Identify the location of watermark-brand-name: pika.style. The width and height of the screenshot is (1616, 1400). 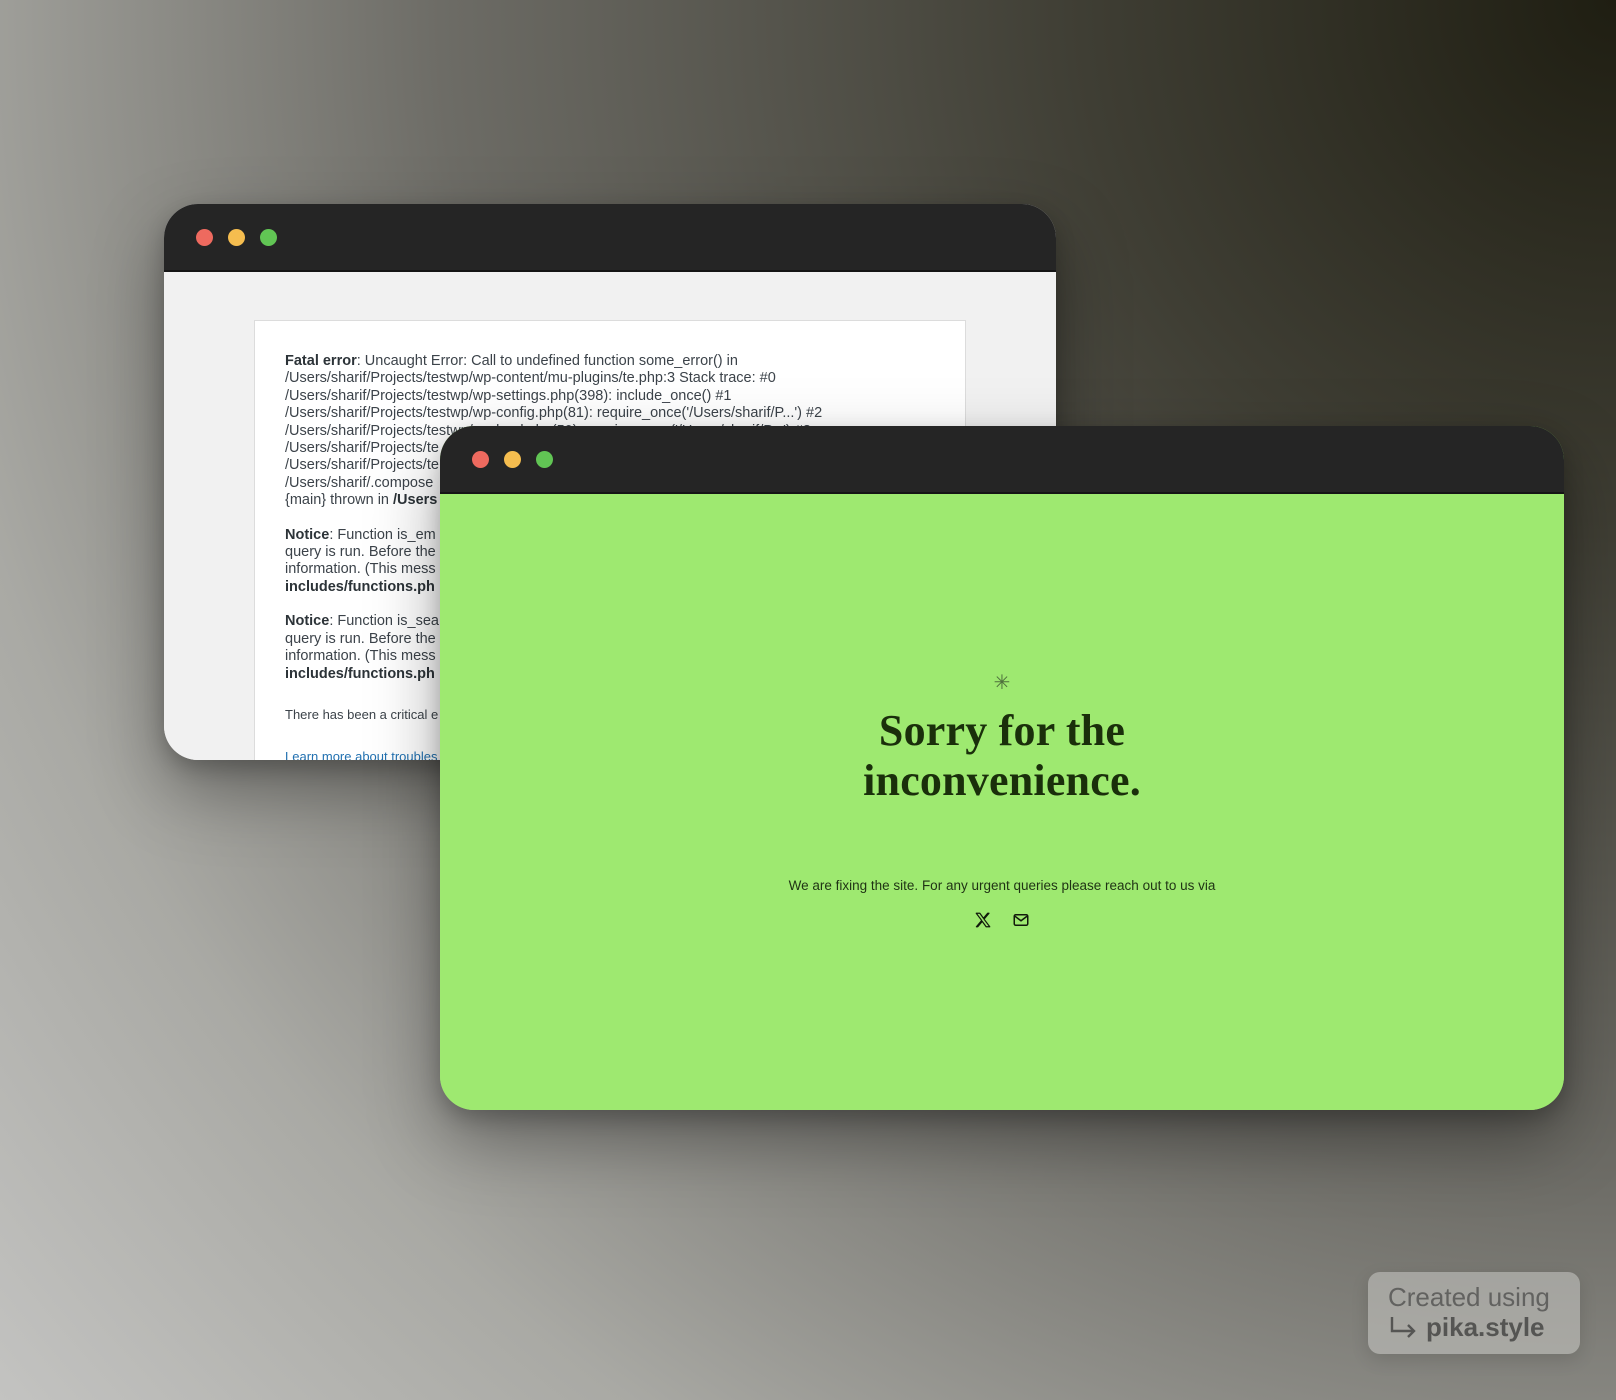
(1485, 1327).